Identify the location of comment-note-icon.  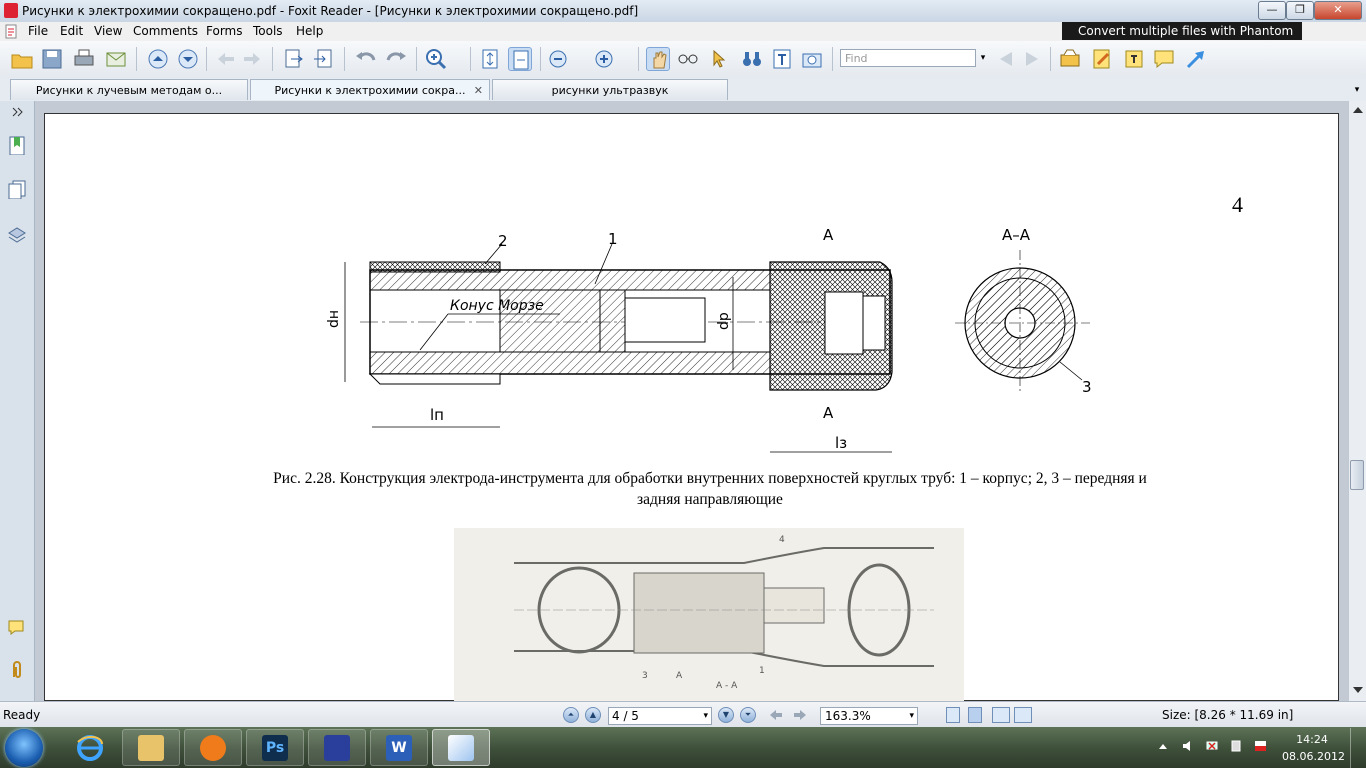
(1164, 59).